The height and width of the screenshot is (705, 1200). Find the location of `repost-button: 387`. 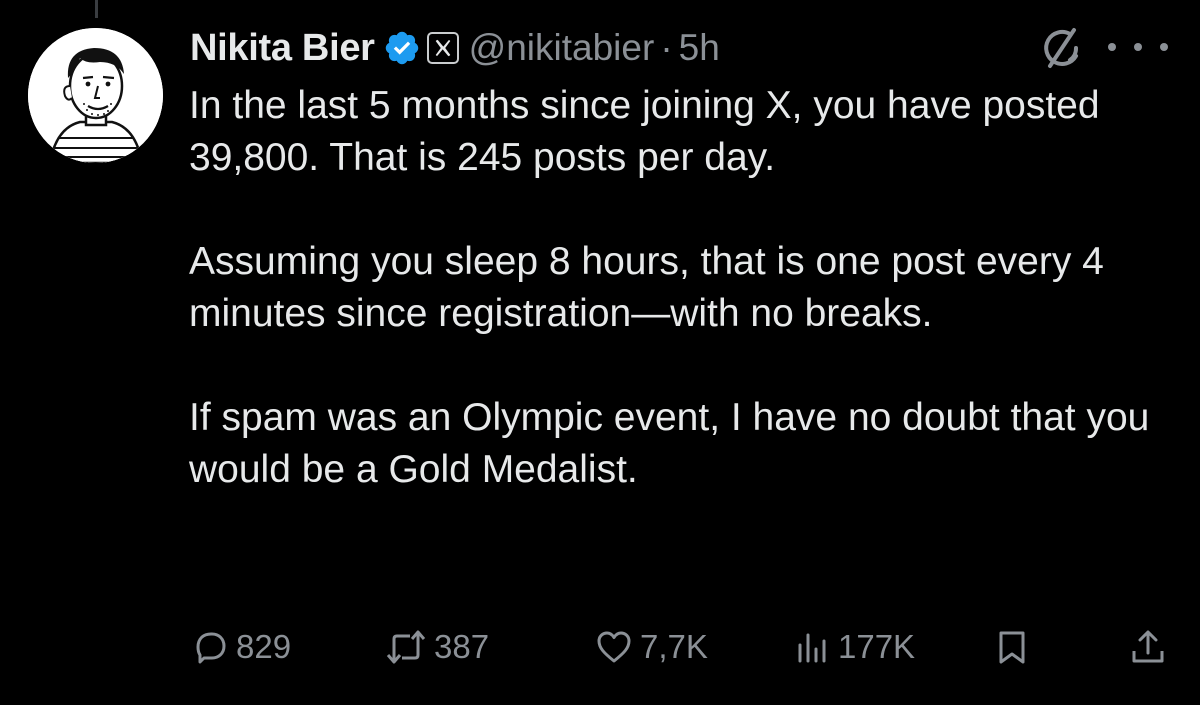

repost-button: 387 is located at coordinates (436, 647).